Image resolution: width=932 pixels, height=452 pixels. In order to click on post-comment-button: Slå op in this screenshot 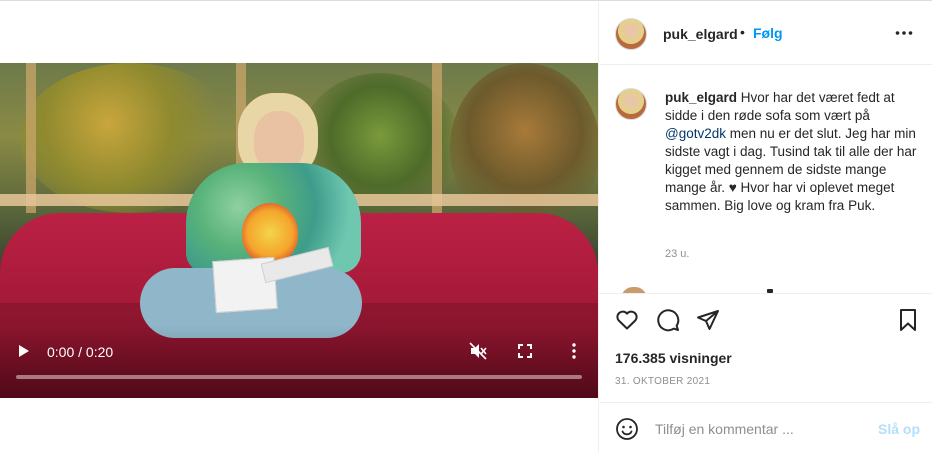, I will do `click(899, 429)`.